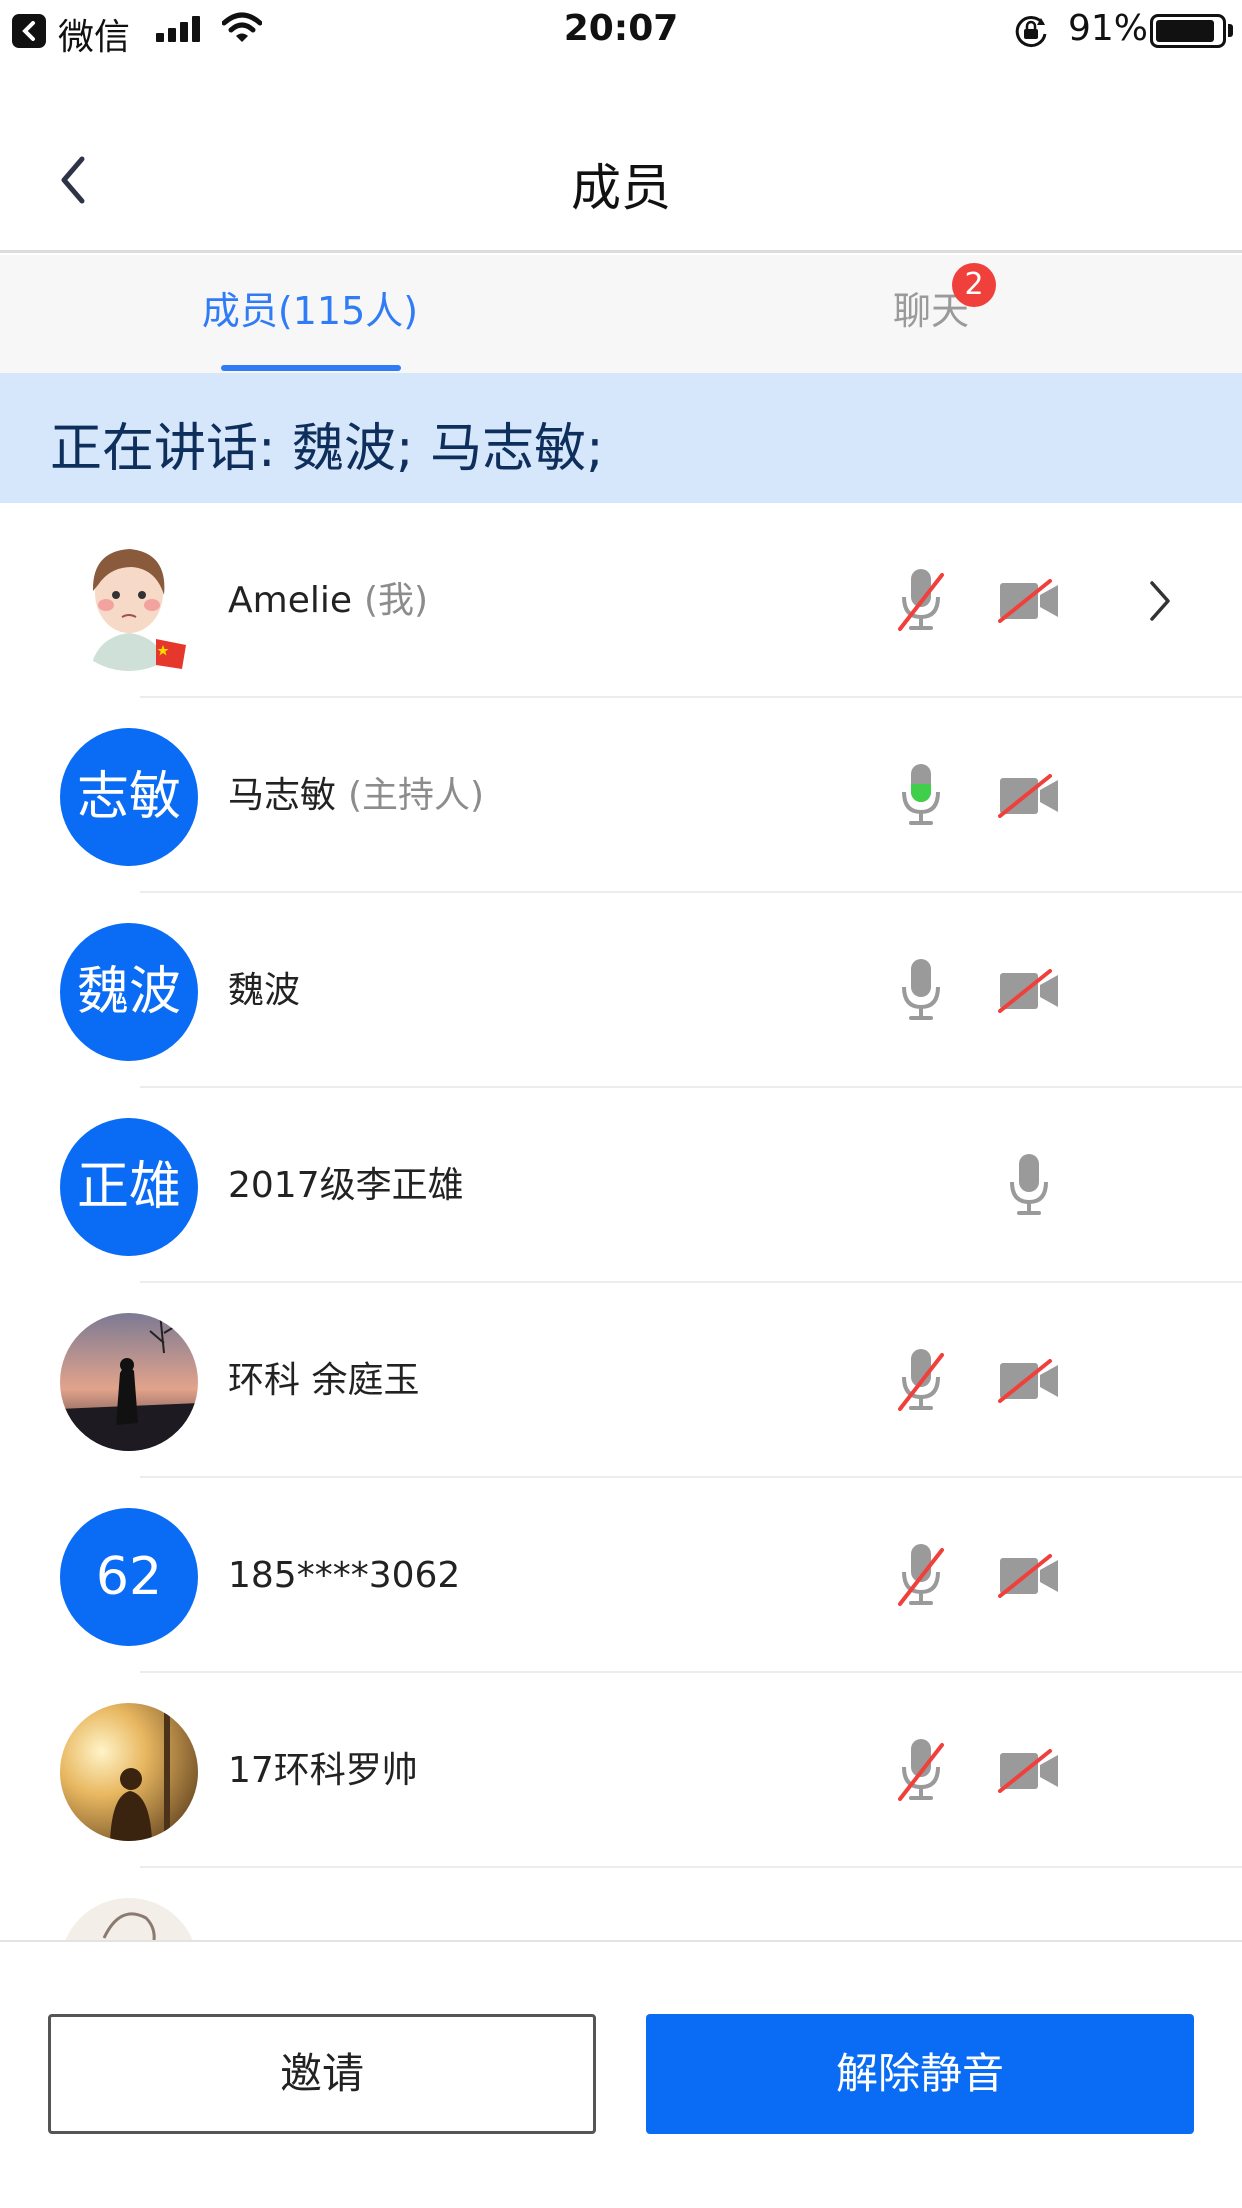 The width and height of the screenshot is (1242, 2208). I want to click on member-role-tag: (我), so click(396, 600).